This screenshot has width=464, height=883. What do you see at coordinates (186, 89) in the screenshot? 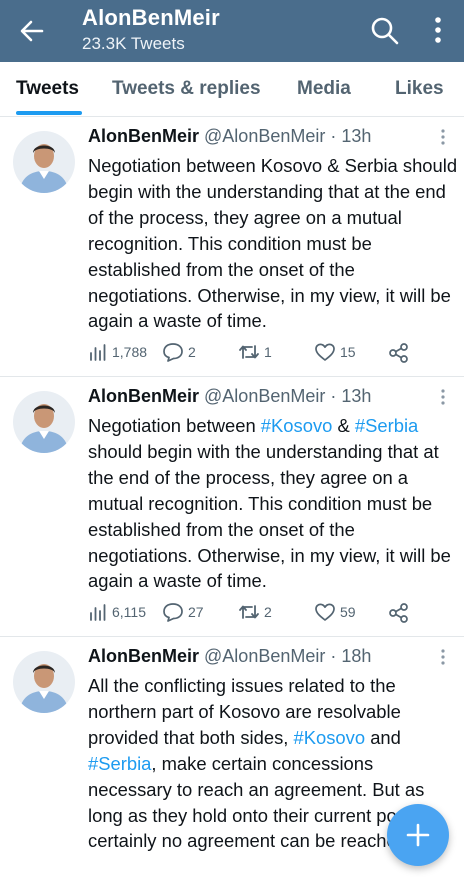
I see `tab-tweets-and-replies: Tweets & replies` at bounding box center [186, 89].